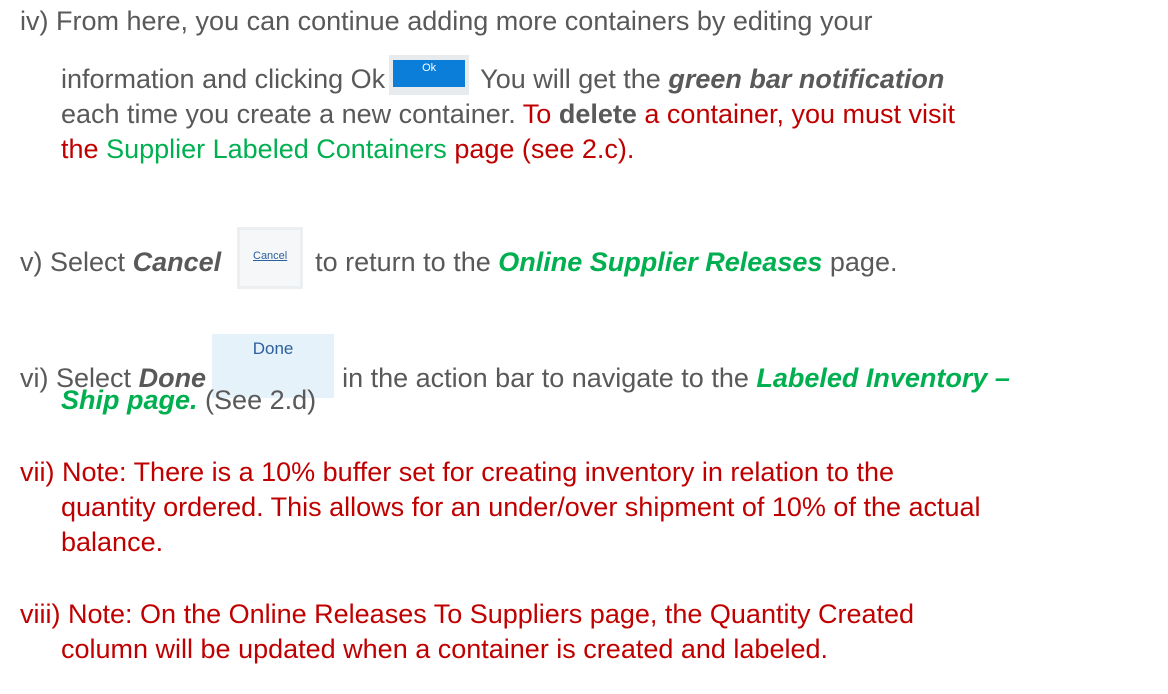 This screenshot has height=694, width=1168. Describe the element at coordinates (863, 262) in the screenshot. I see `step-v-page: page.` at that location.